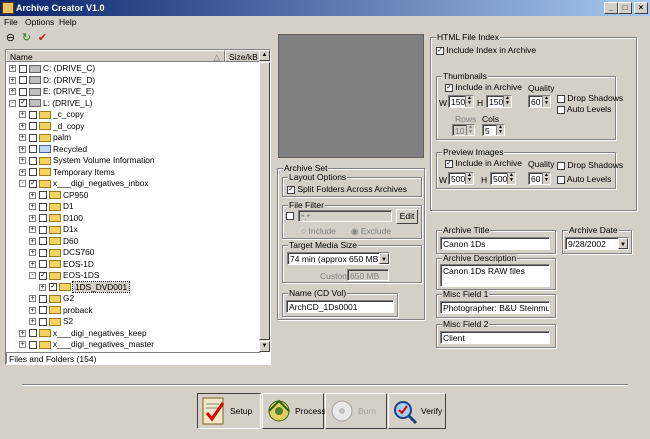  What do you see at coordinates (243, 56) in the screenshot?
I see `column-header-size: Size/kB` at bounding box center [243, 56].